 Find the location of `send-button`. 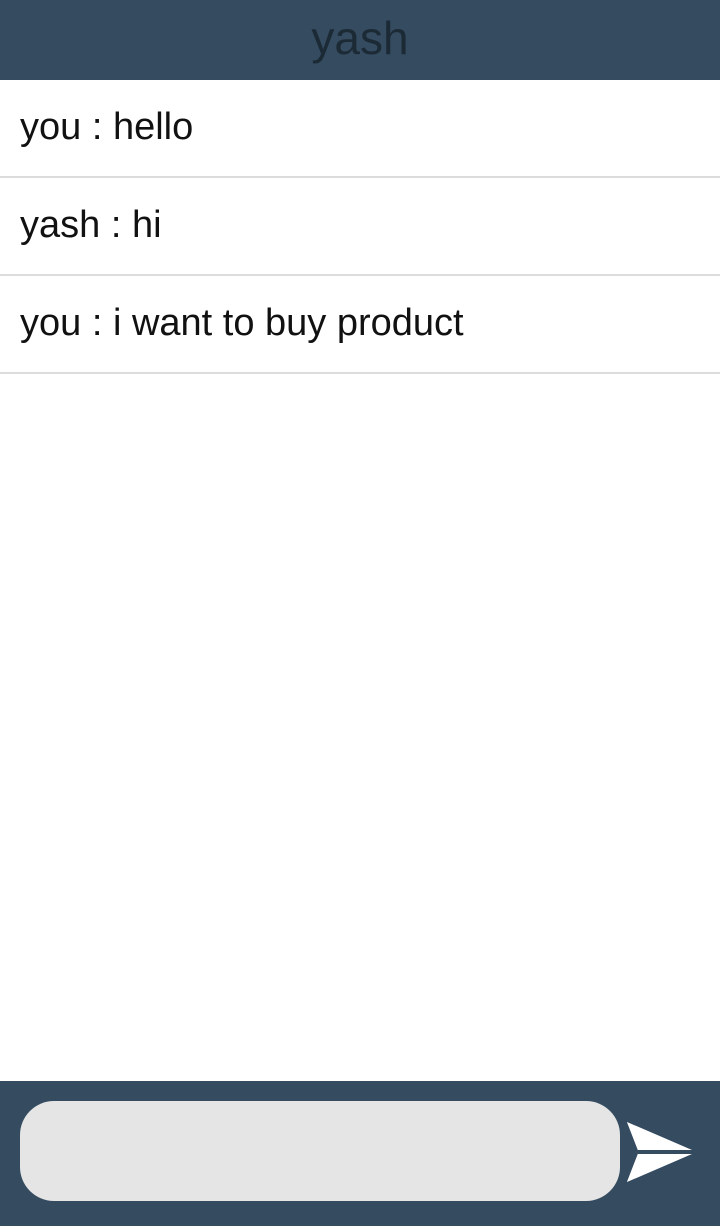

send-button is located at coordinates (662, 1152).